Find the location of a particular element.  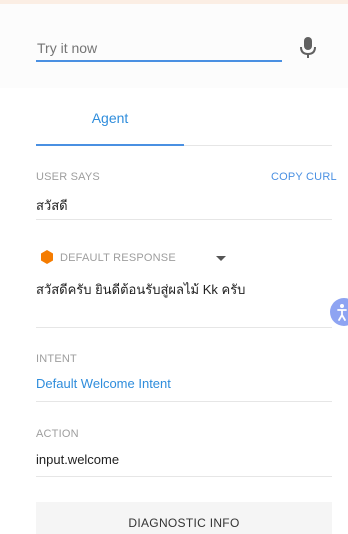

user-says-value: สวัสดี is located at coordinates (52, 205).